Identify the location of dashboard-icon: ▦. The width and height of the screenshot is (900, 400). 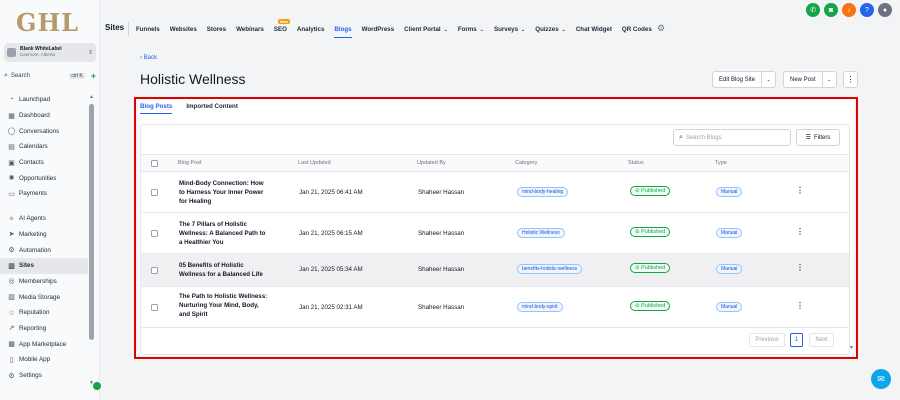
(11, 116).